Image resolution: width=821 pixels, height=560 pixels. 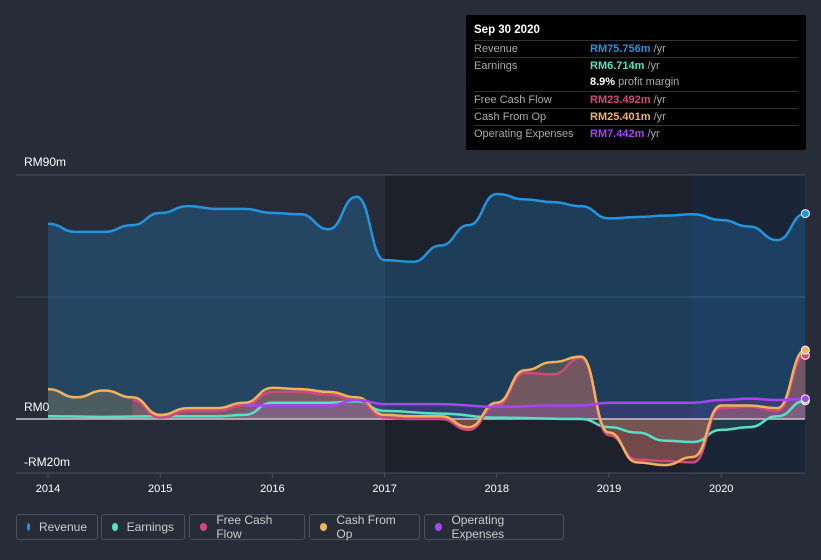 What do you see at coordinates (625, 134) in the screenshot?
I see `tooltip-value: RM7.442m /yr` at bounding box center [625, 134].